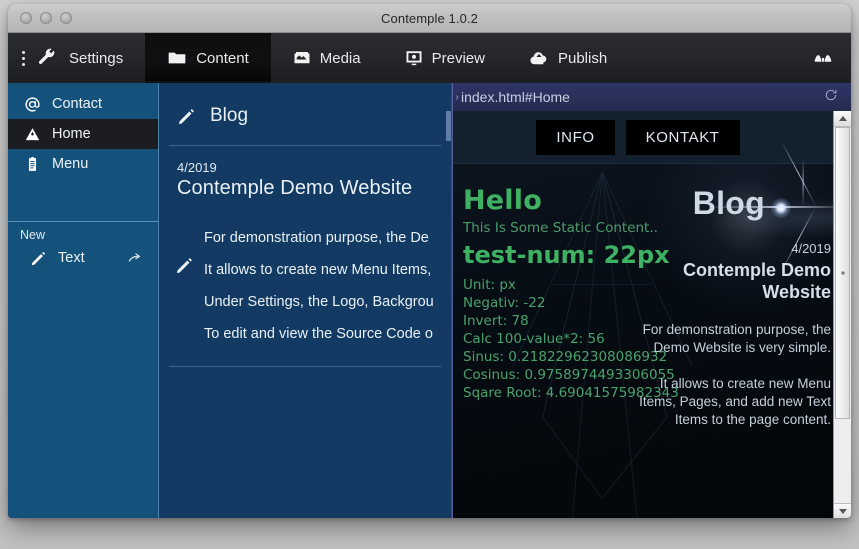 This screenshot has width=859, height=549. I want to click on content-scroll-nub, so click(448, 126).